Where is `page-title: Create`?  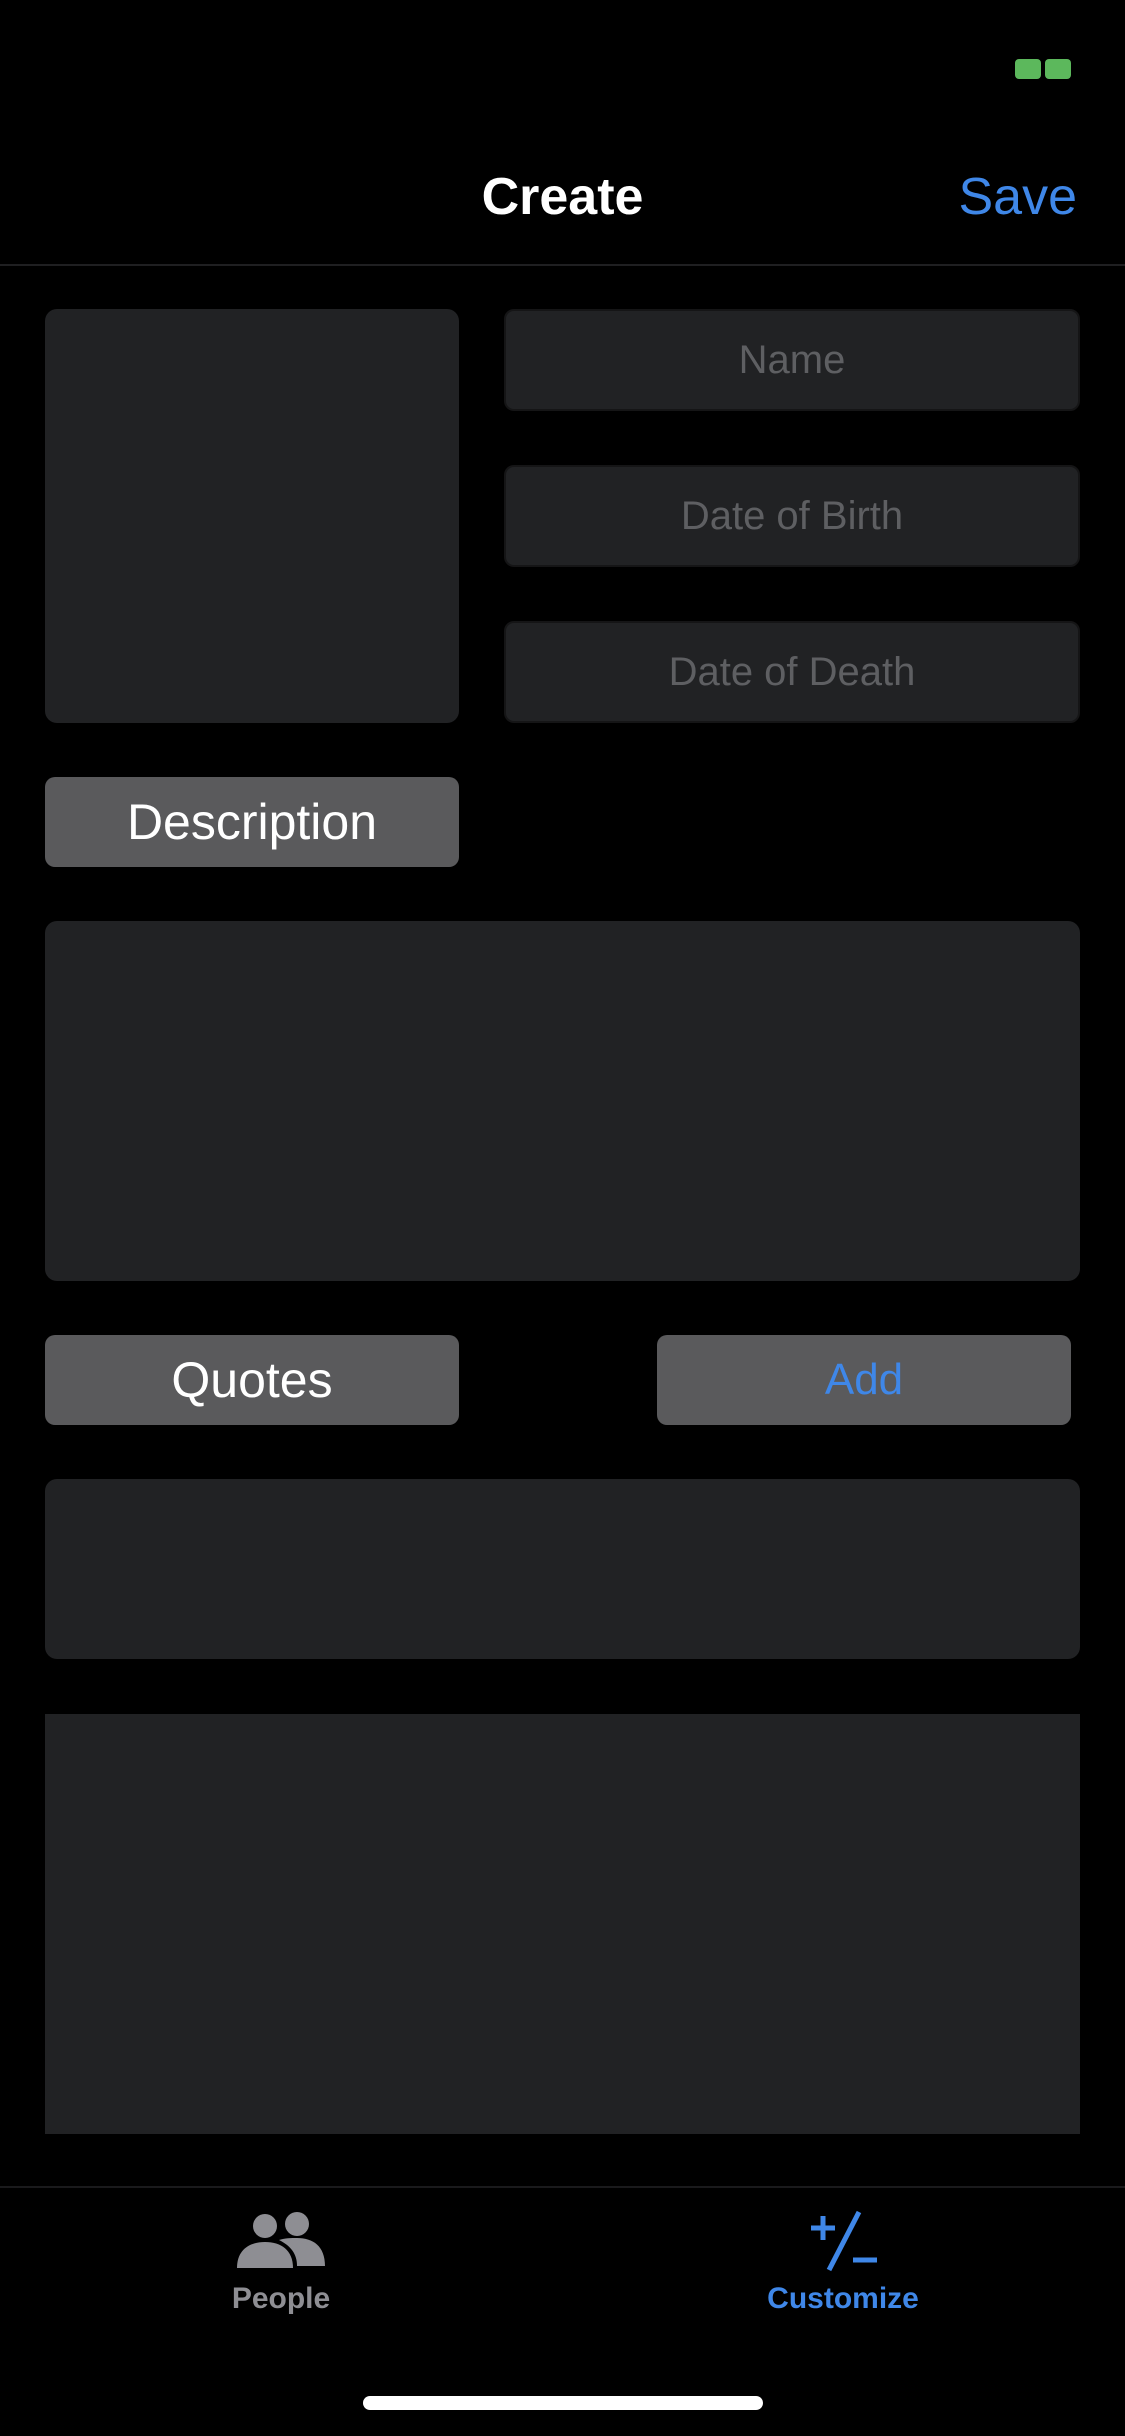
page-title: Create is located at coordinates (562, 197).